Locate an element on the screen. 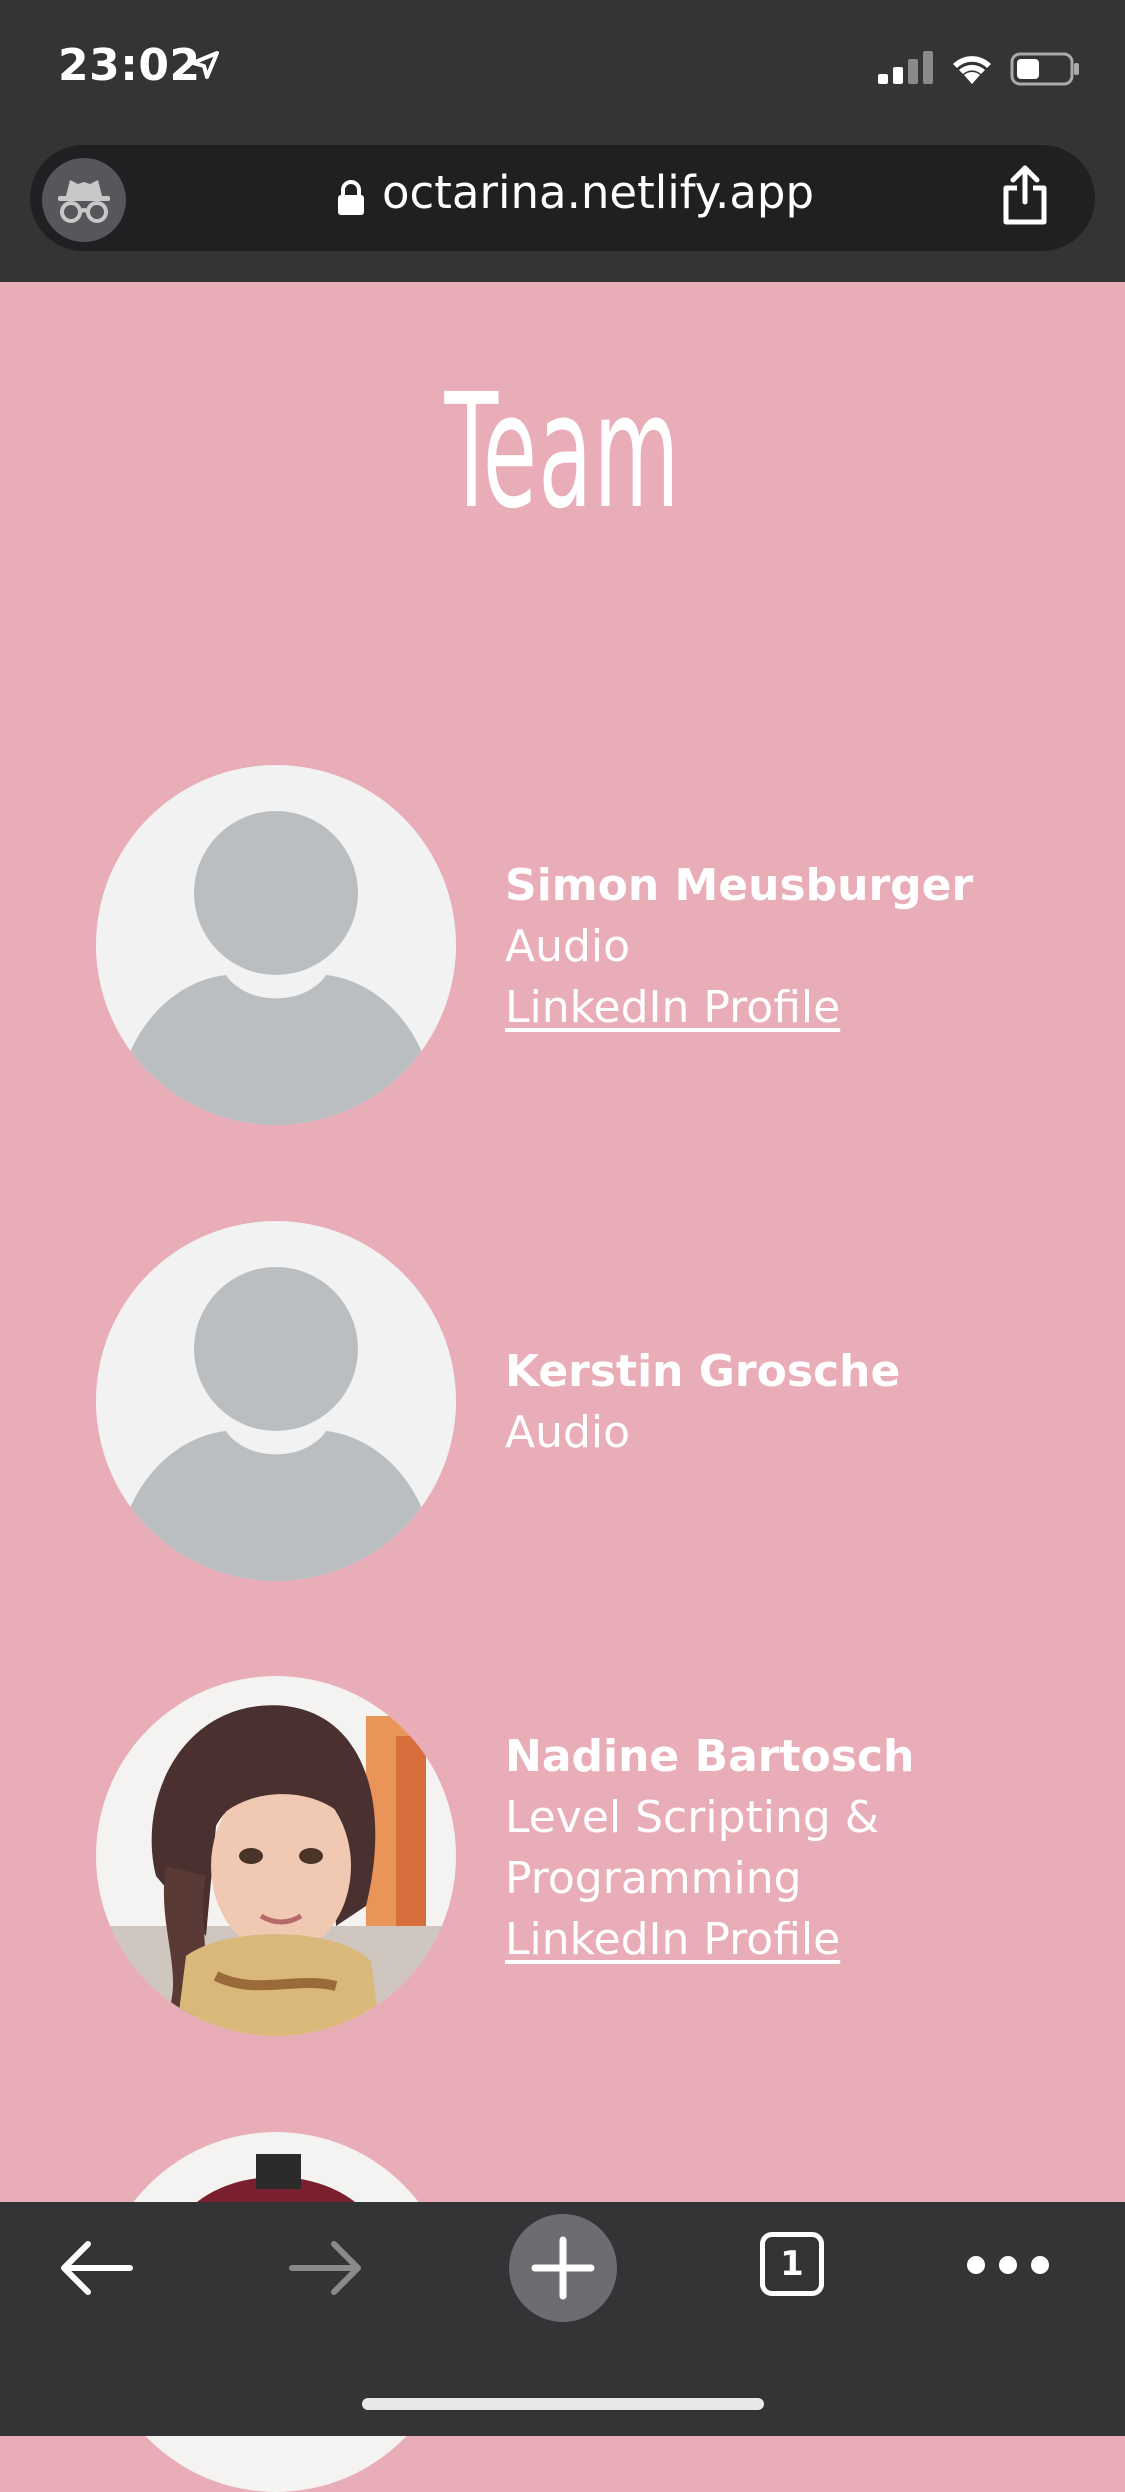 The width and height of the screenshot is (1125, 2492). new-tab-button is located at coordinates (563, 2268).